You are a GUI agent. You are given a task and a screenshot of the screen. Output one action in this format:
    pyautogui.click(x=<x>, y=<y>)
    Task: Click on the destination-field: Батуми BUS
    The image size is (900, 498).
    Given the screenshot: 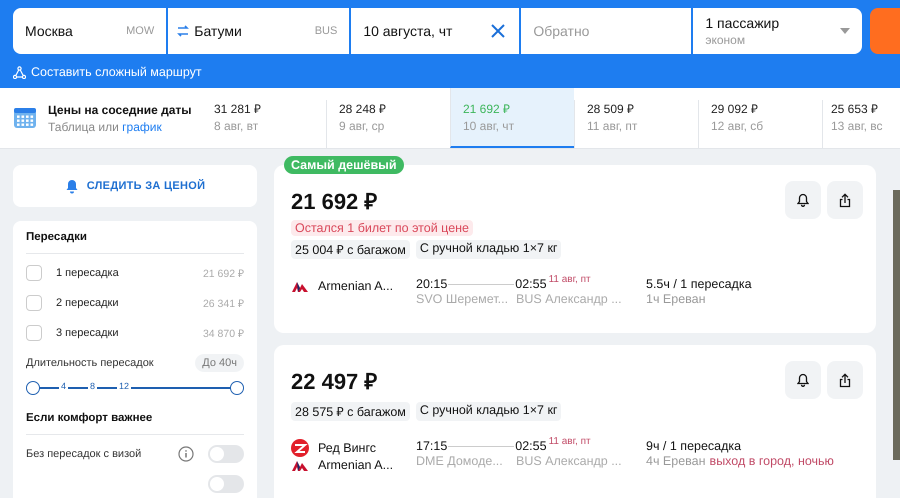 What is the action you would take?
    pyautogui.click(x=259, y=31)
    